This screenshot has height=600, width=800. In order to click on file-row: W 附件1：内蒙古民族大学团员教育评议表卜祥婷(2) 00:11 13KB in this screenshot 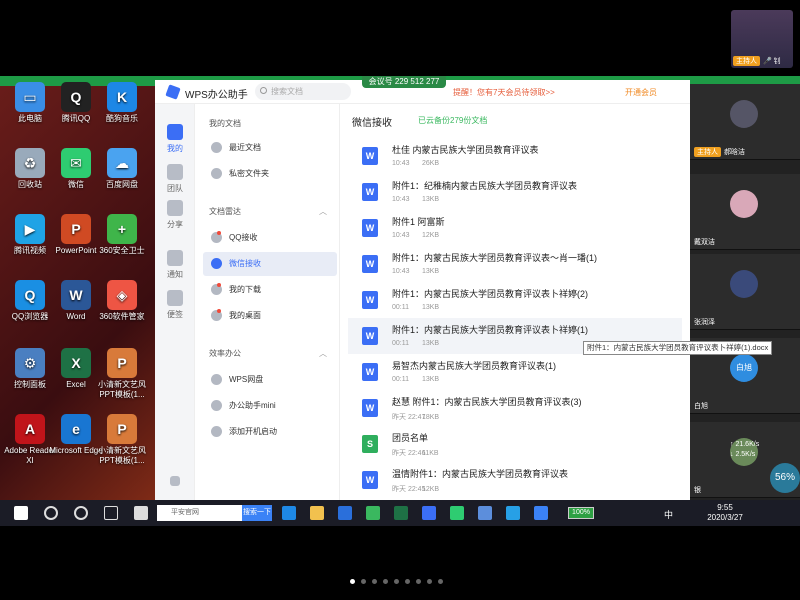, I will do `click(515, 300)`.